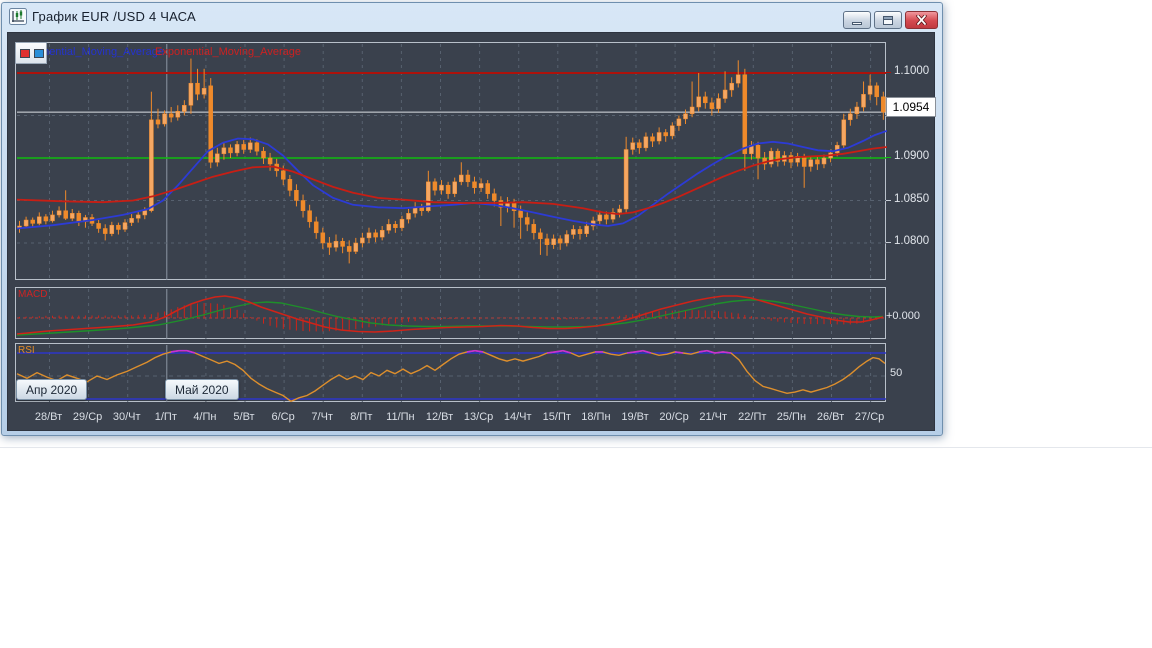 This screenshot has height=648, width=1152. What do you see at coordinates (283, 417) in the screenshot?
I see `time-axis-label: 6/Ср` at bounding box center [283, 417].